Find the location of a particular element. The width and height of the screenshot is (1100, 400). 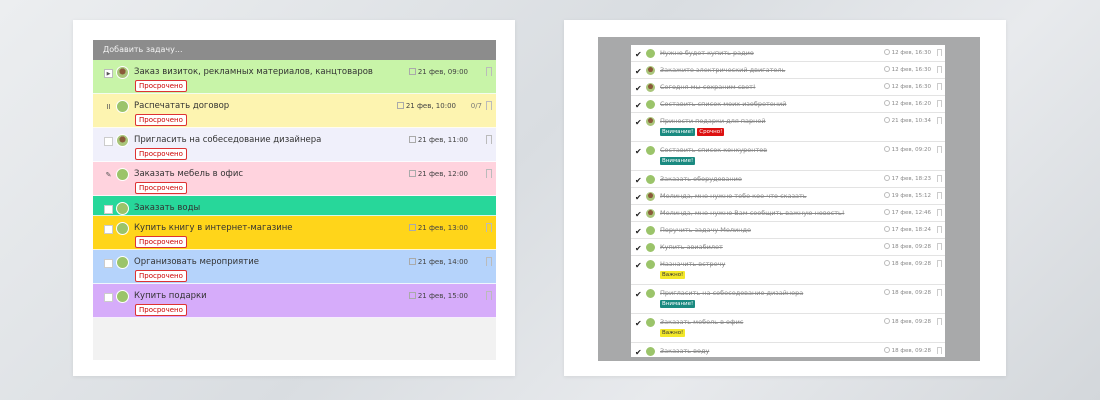

completed-task-row: ✔ Купить авиабилет 18 фев, 09:28 is located at coordinates (788, 247).